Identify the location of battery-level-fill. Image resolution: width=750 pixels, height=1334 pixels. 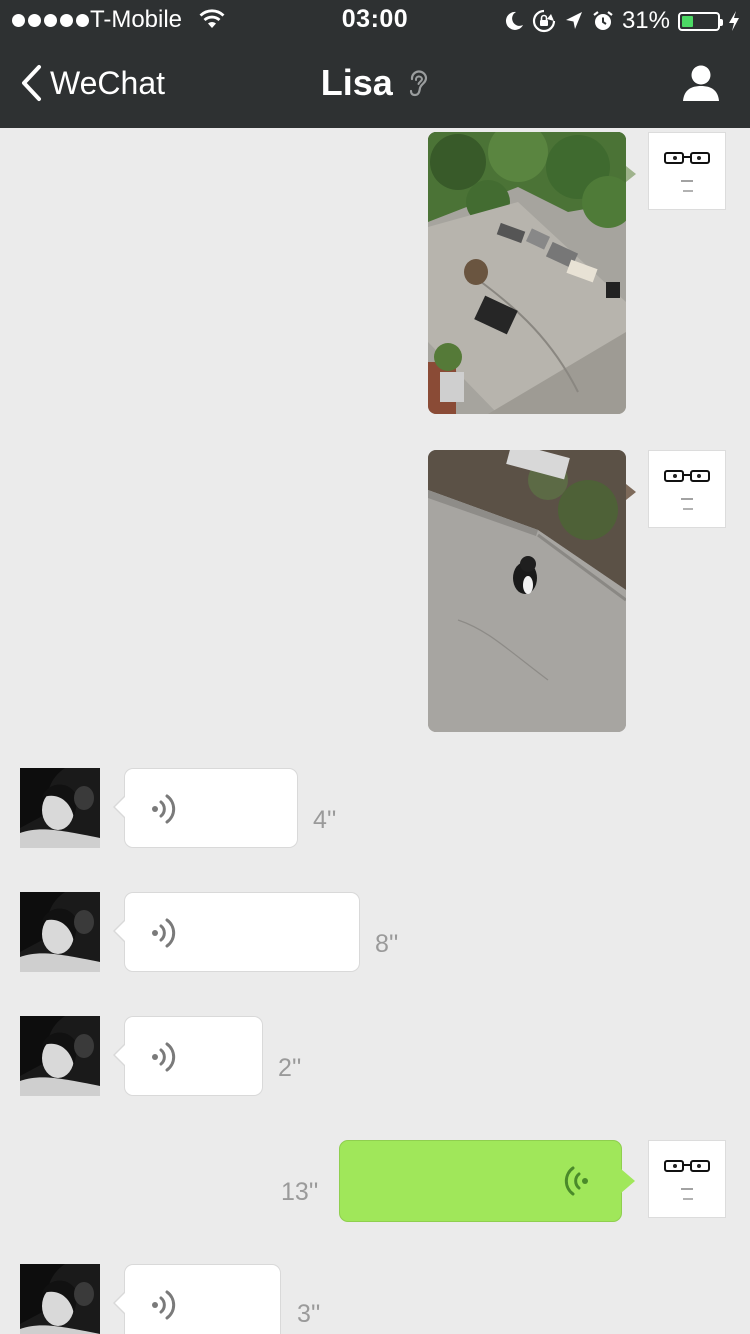
(687, 21).